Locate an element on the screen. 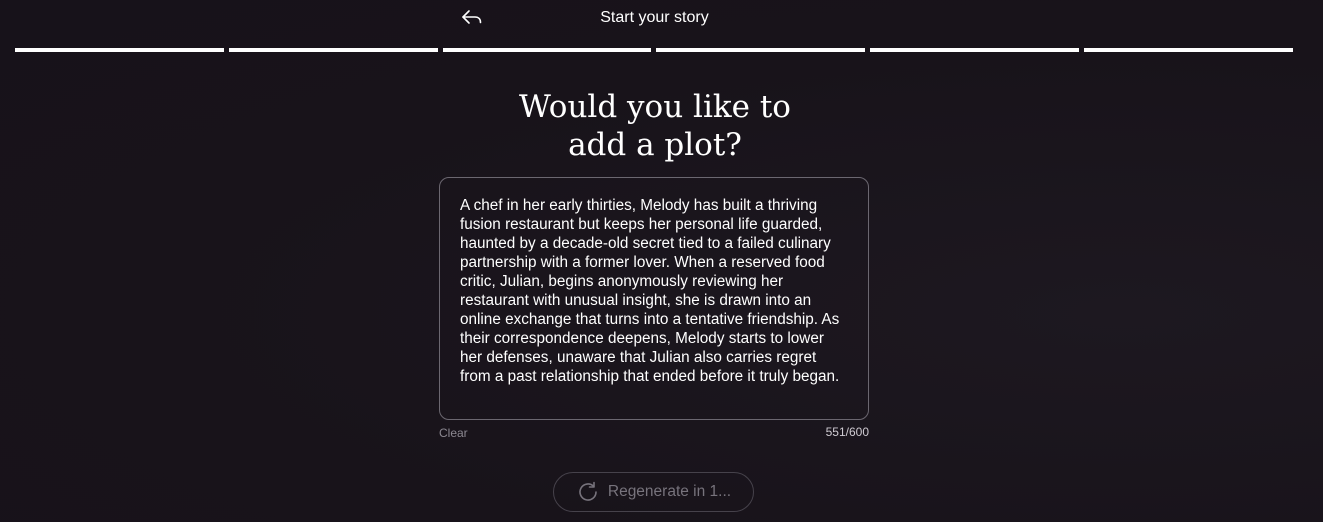 The width and height of the screenshot is (1323, 522). refresh-icon is located at coordinates (588, 492).